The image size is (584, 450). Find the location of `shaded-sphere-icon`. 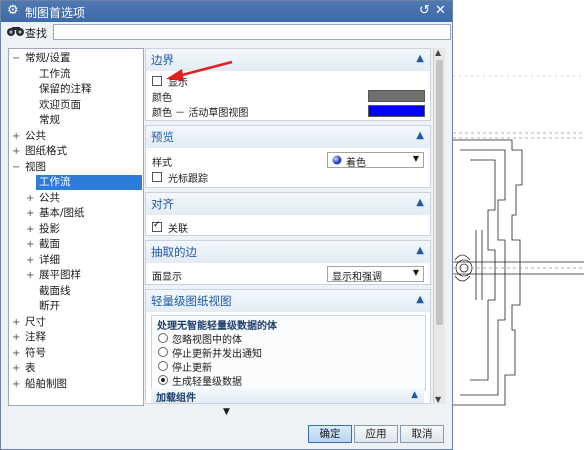

shaded-sphere-icon is located at coordinates (337, 160).